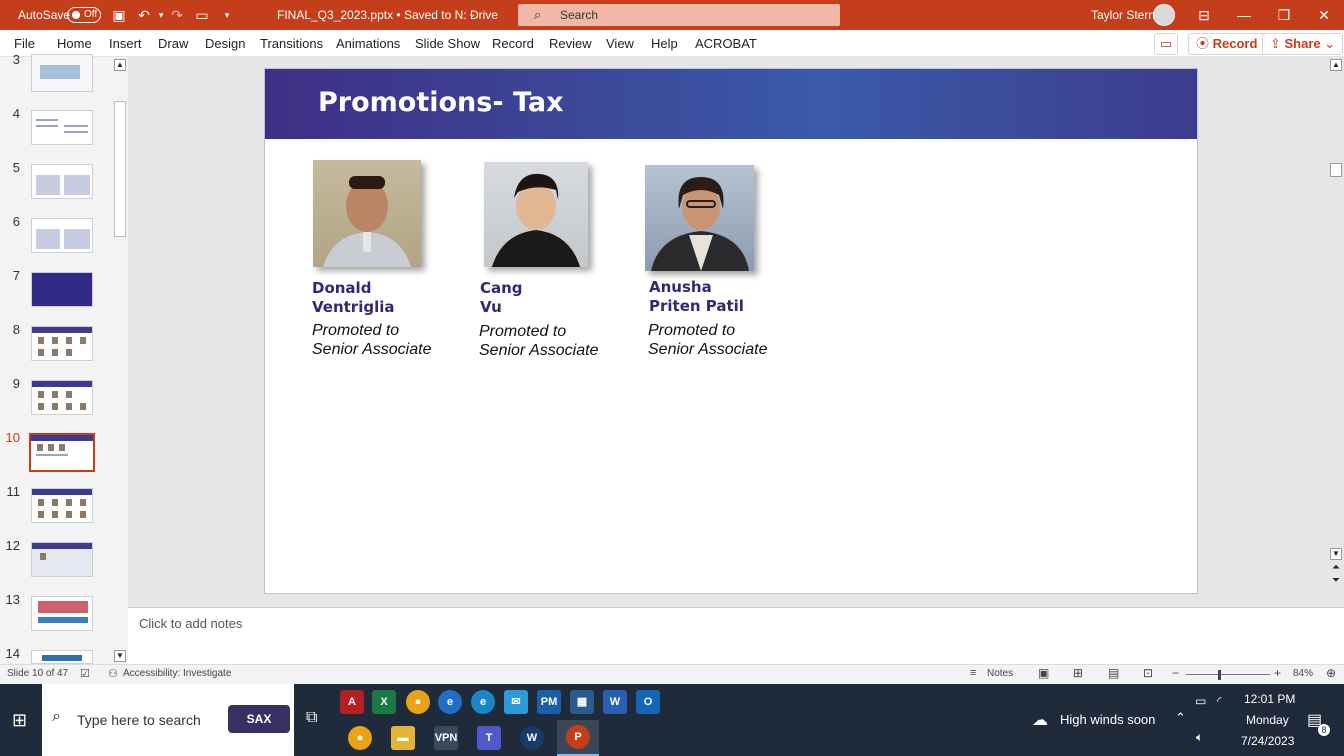  I want to click on notes-placeholder: Click to add notes, so click(190, 623).